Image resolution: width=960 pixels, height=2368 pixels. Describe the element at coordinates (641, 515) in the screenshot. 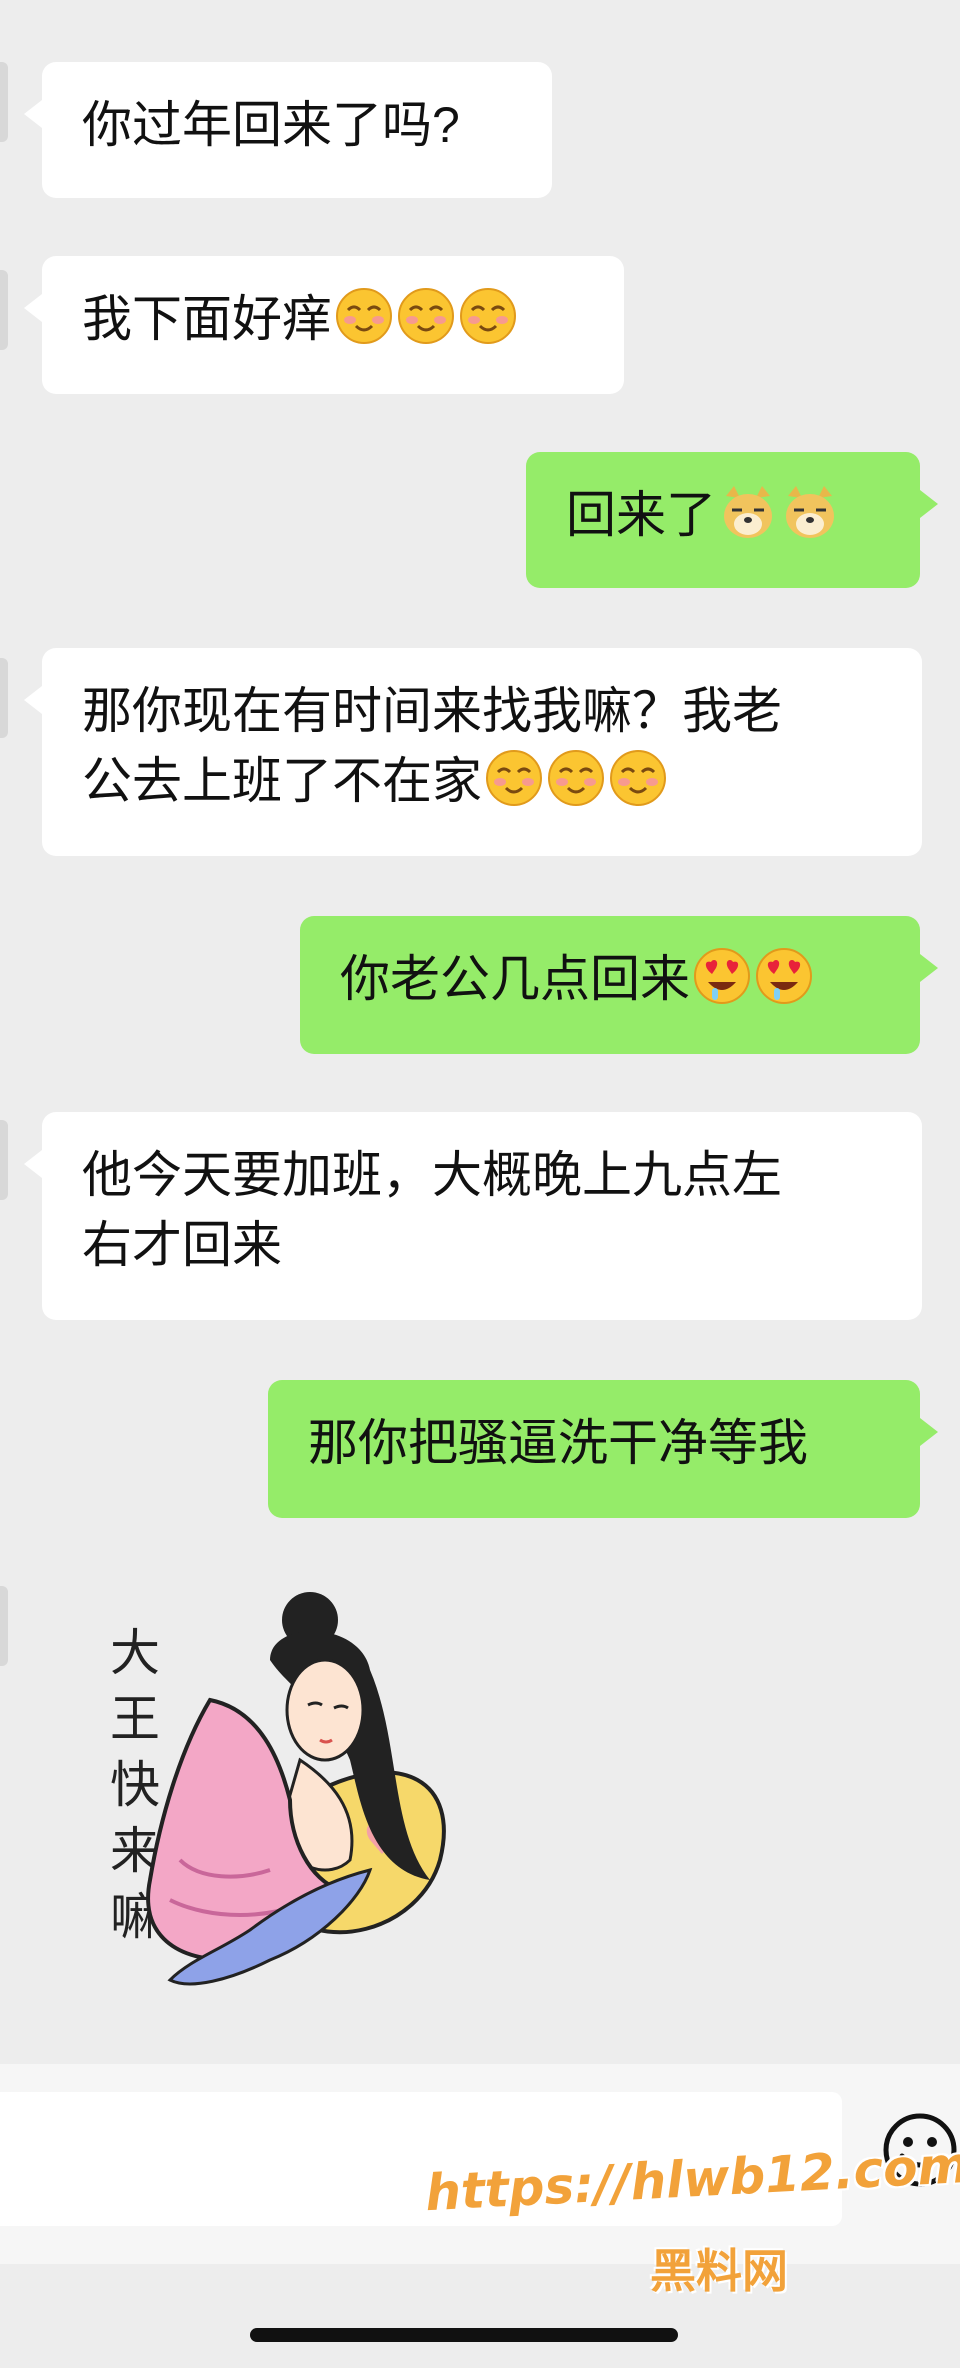

I see `message-text: 回来了` at that location.